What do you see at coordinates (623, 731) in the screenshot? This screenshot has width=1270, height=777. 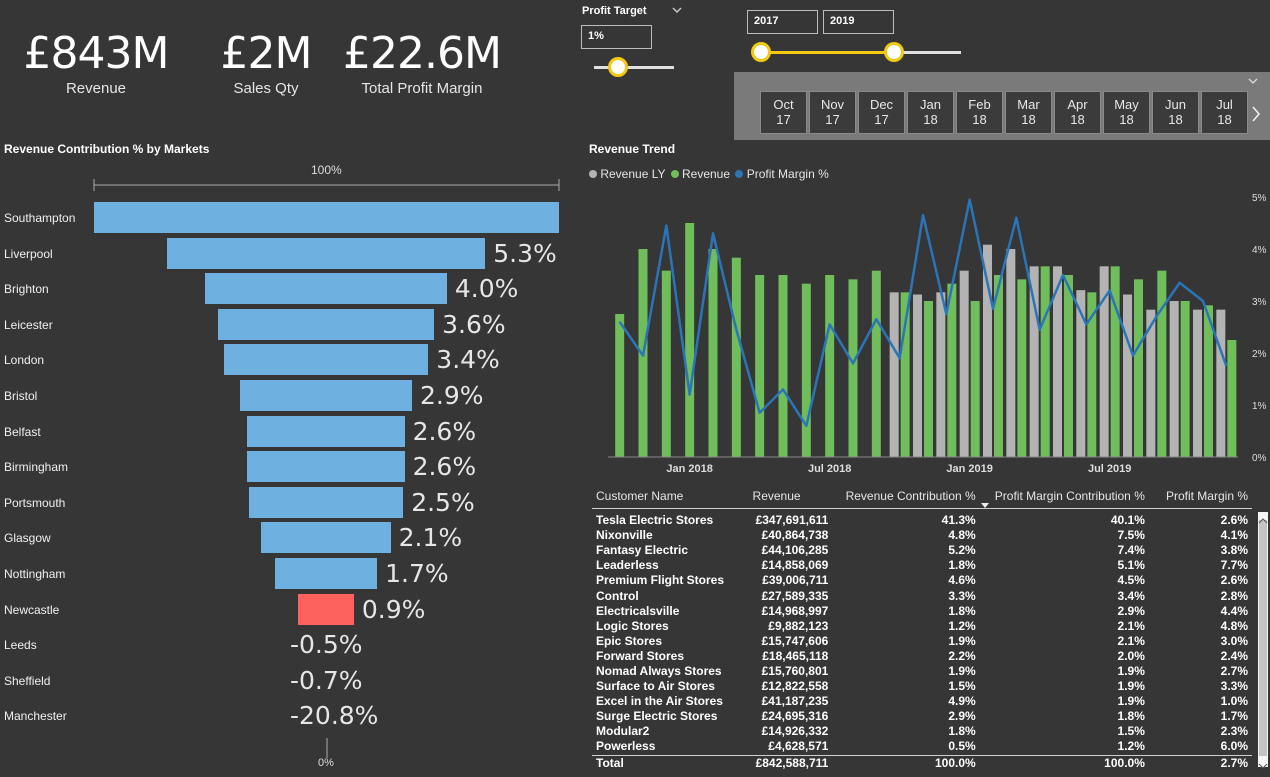 I see `table-cell: Modular2` at bounding box center [623, 731].